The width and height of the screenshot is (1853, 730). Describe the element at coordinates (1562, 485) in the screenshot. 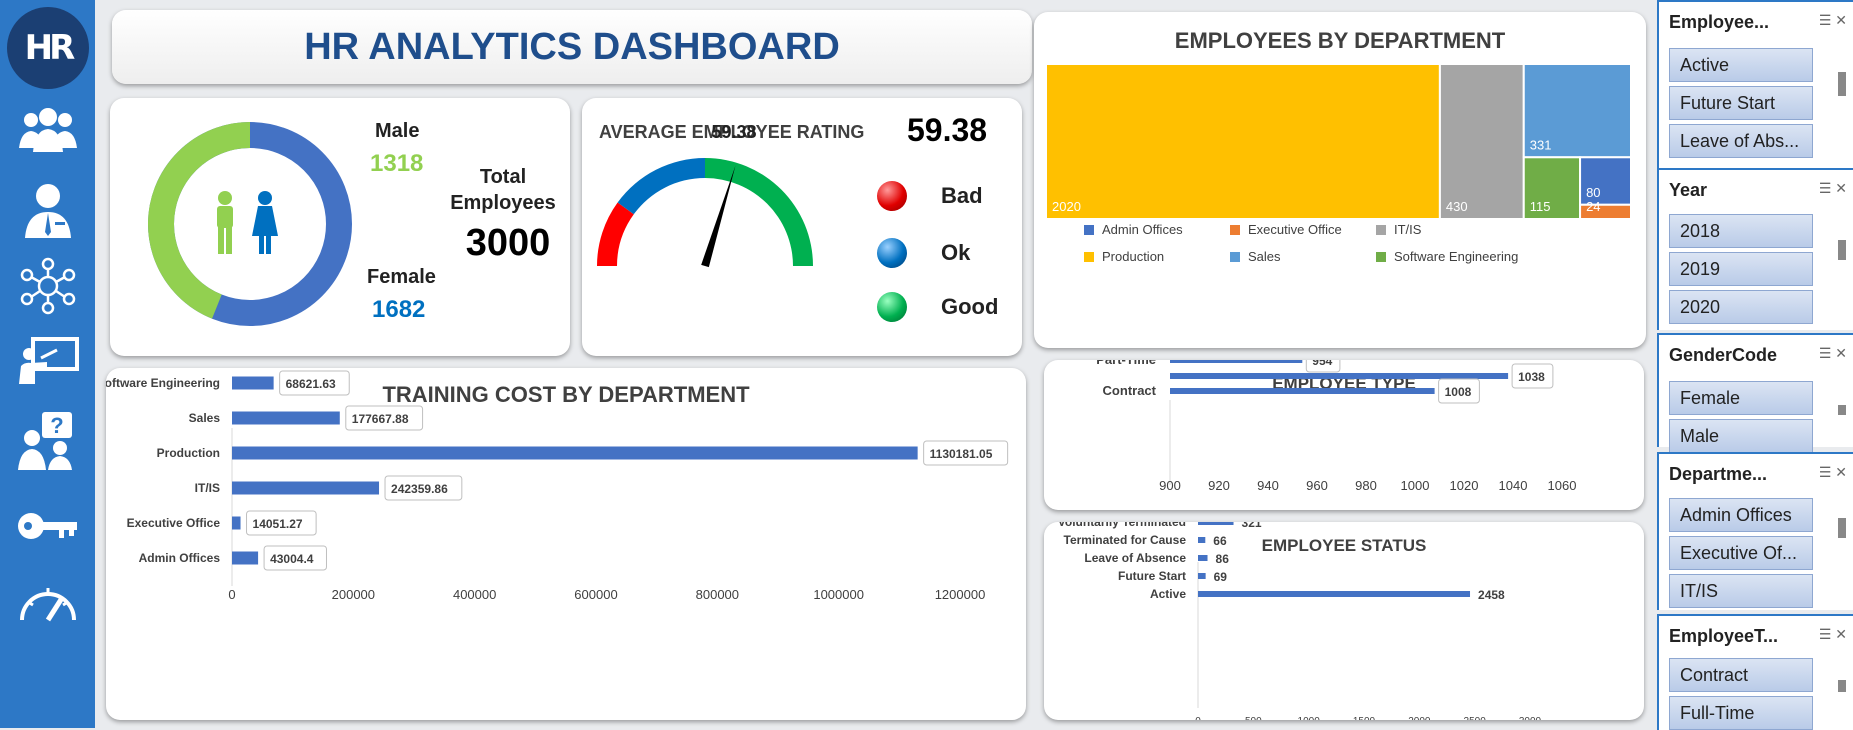

I see `x-tick-label: 1060` at that location.